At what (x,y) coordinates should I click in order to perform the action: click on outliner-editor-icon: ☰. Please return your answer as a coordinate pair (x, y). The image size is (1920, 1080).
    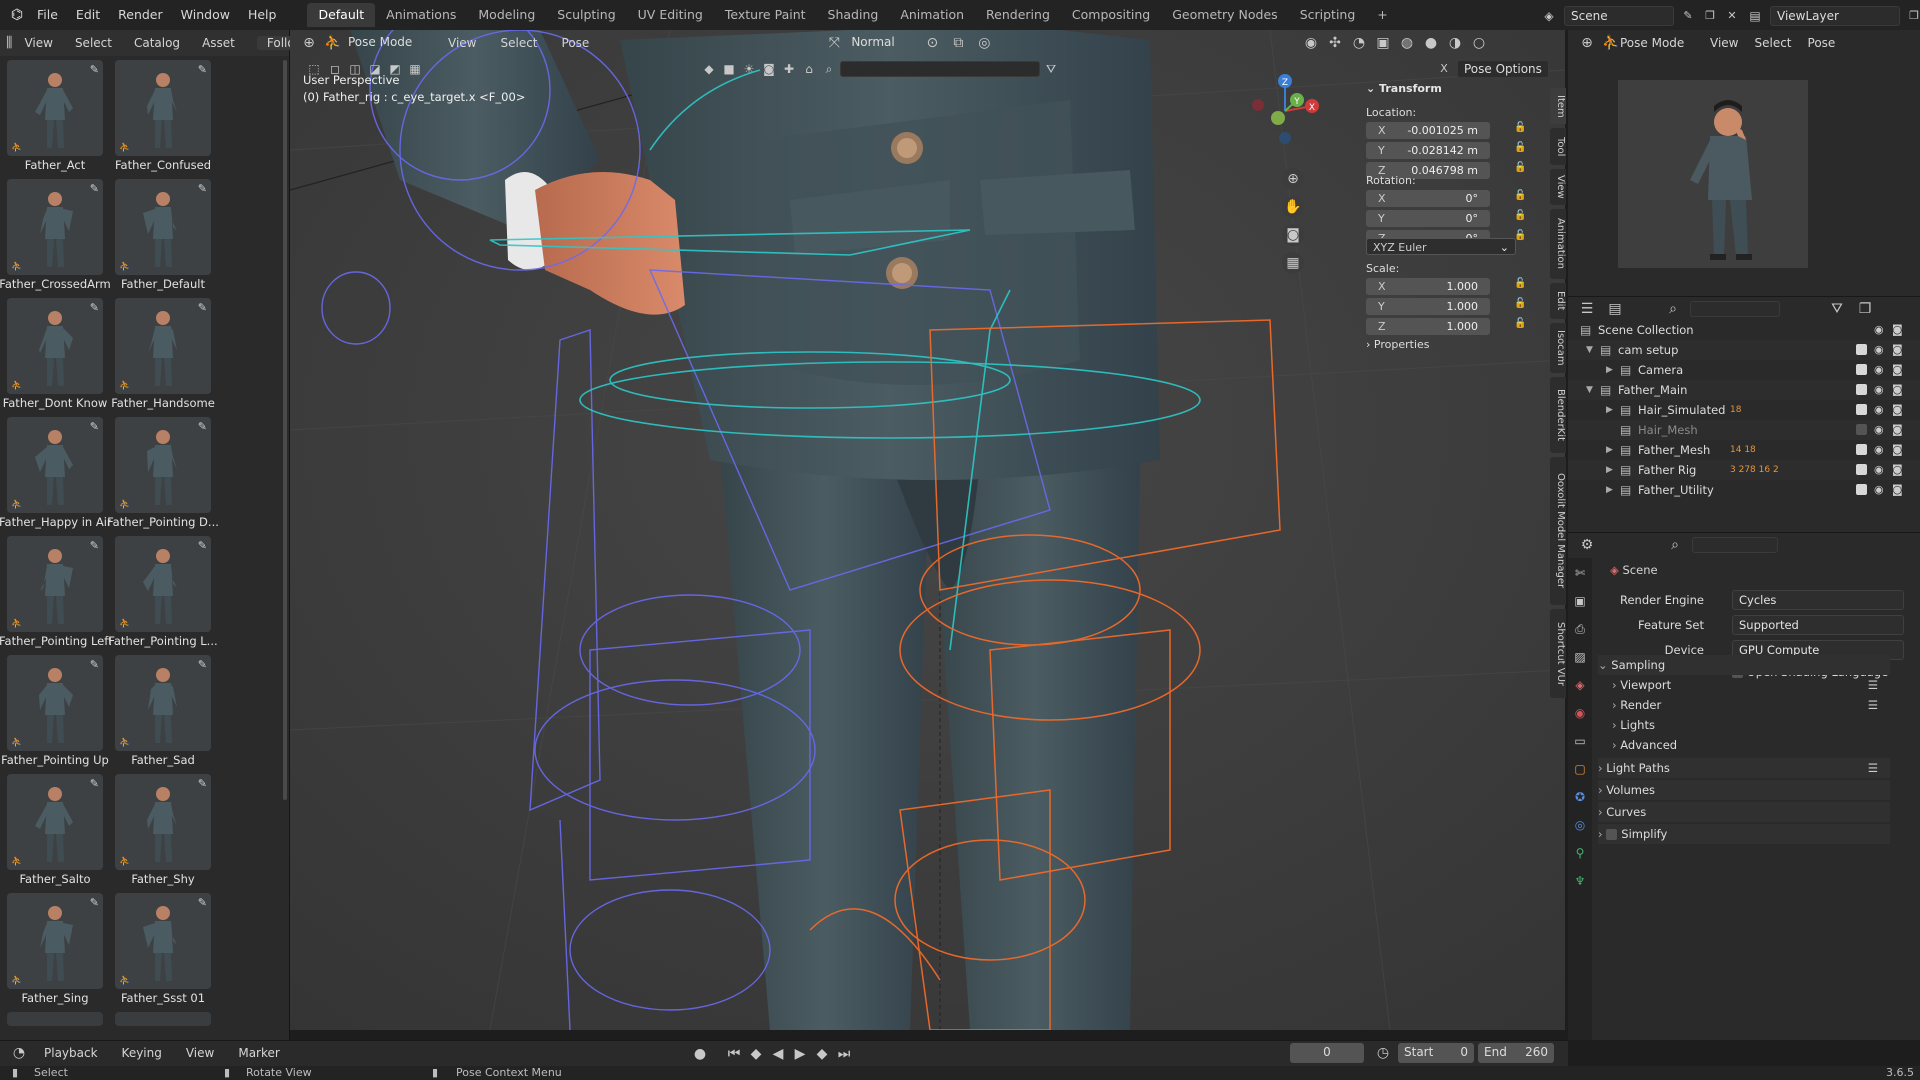
    Looking at the image, I should click on (1587, 309).